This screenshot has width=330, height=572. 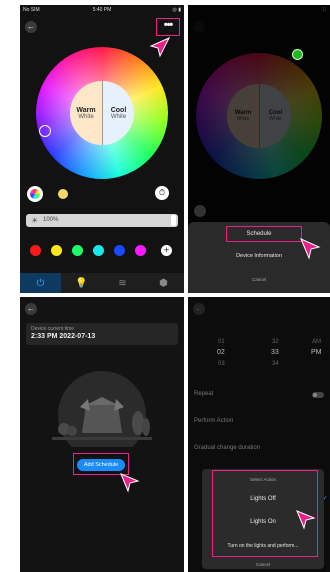 I want to click on picker-ampm-selected: PM, so click(x=316, y=352).